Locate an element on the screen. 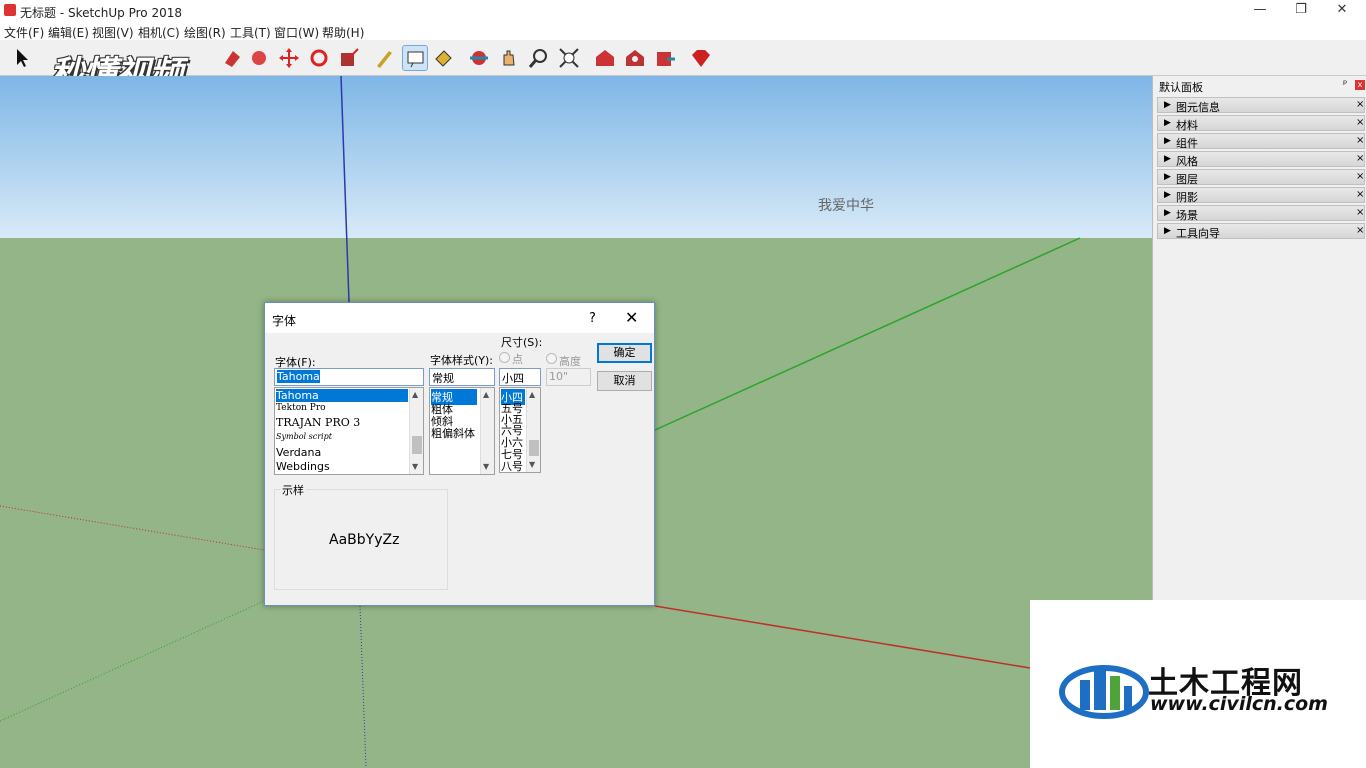 The width and height of the screenshot is (1366, 768). dialog-title-bar: 字体 ? ✕ is located at coordinates (459, 318).